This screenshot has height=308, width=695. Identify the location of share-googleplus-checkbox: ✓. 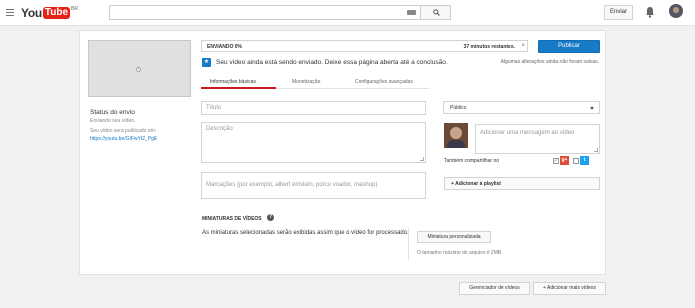
(556, 160).